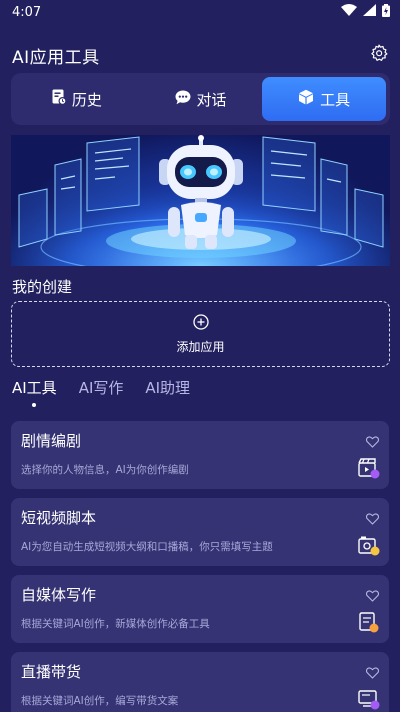 This screenshot has width=400, height=712. I want to click on status-time: 4:07, so click(27, 12).